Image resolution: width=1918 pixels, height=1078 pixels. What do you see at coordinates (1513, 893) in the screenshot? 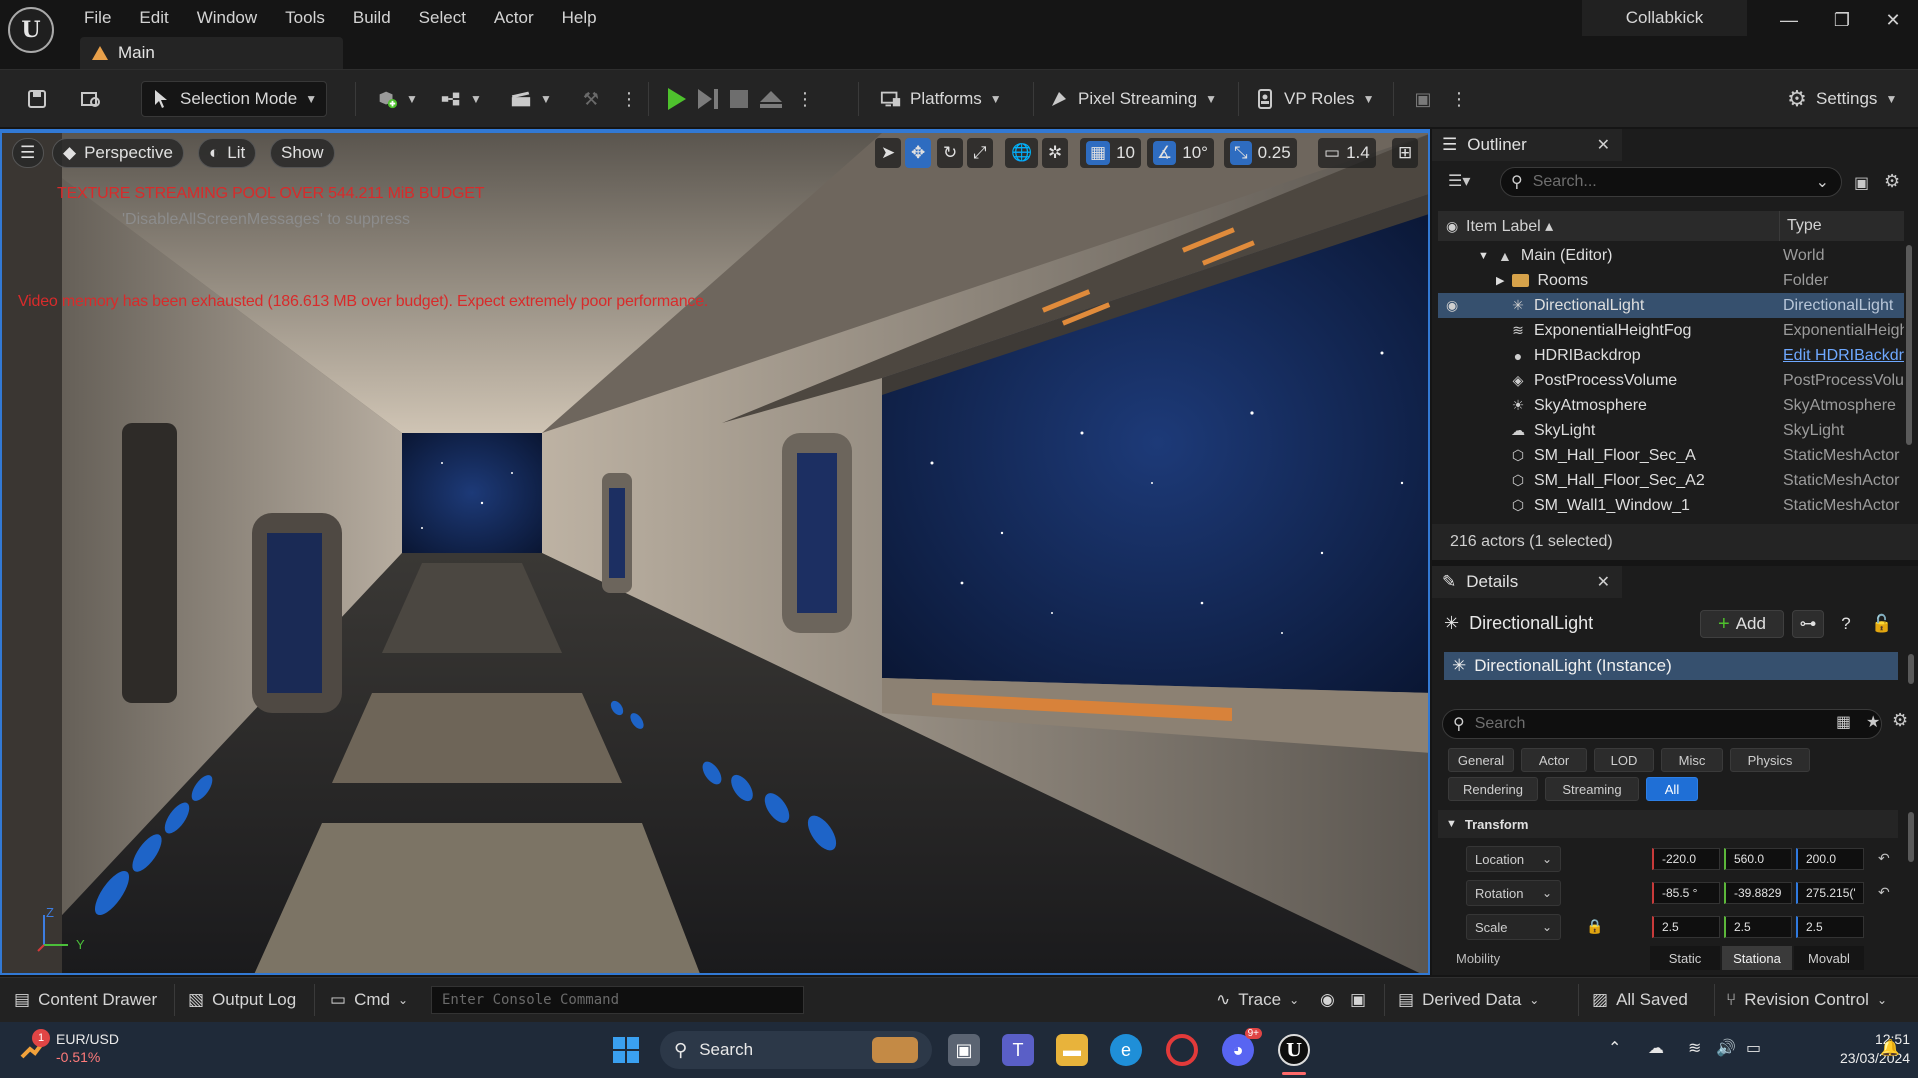
I see `rotation-dropdown: Rotation ⌄` at bounding box center [1513, 893].